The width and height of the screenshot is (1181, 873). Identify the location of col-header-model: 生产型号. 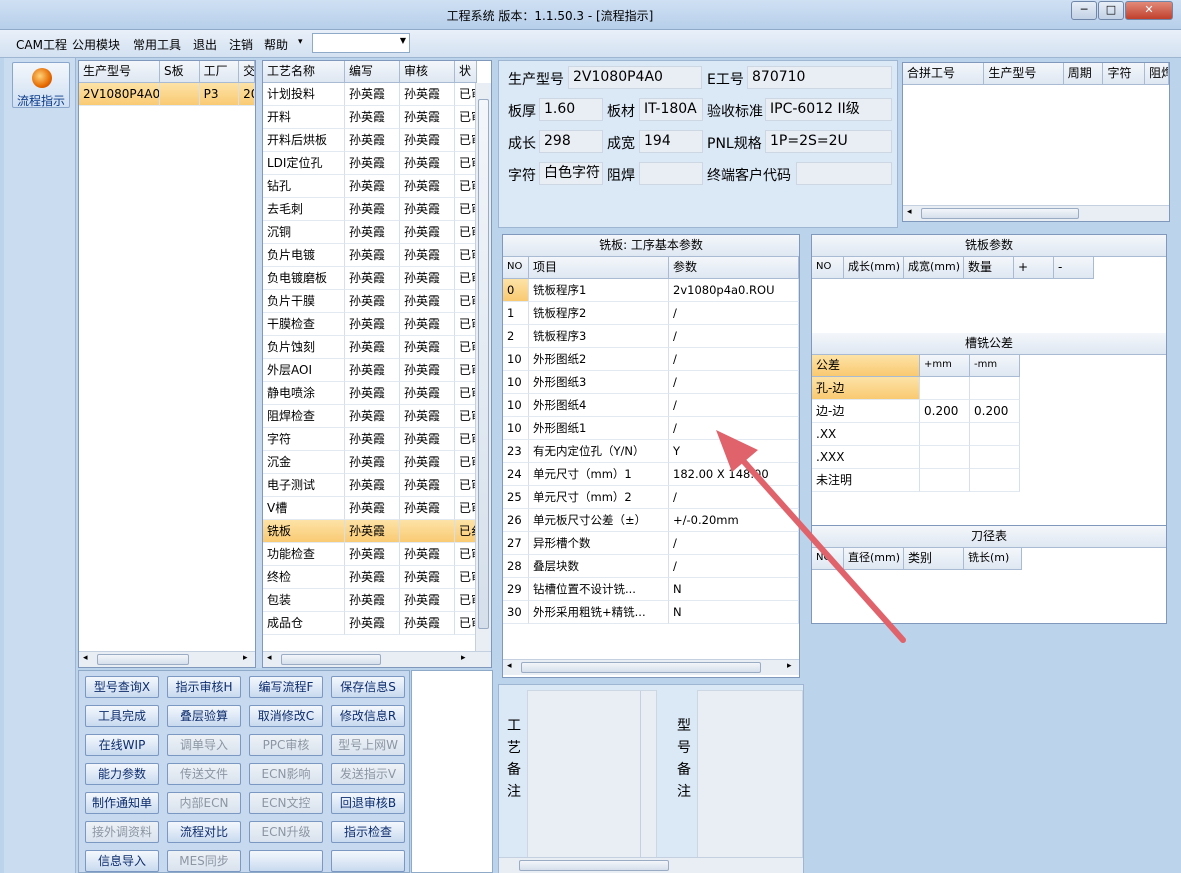
(120, 72).